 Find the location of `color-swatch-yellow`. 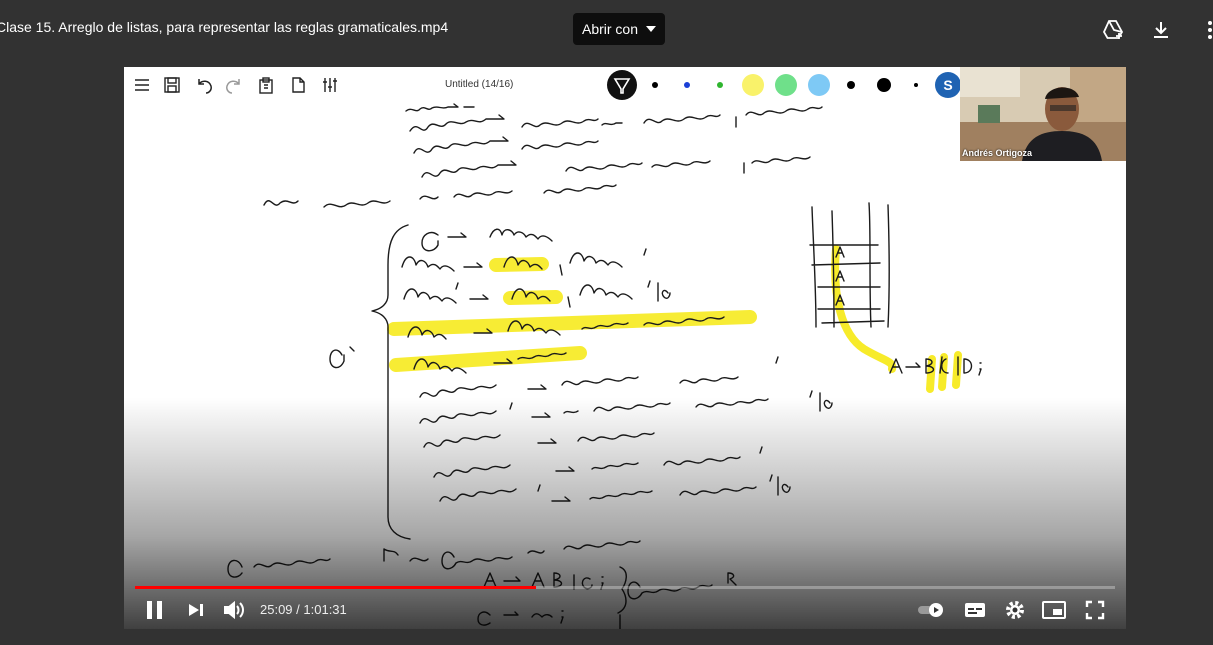

color-swatch-yellow is located at coordinates (753, 85).